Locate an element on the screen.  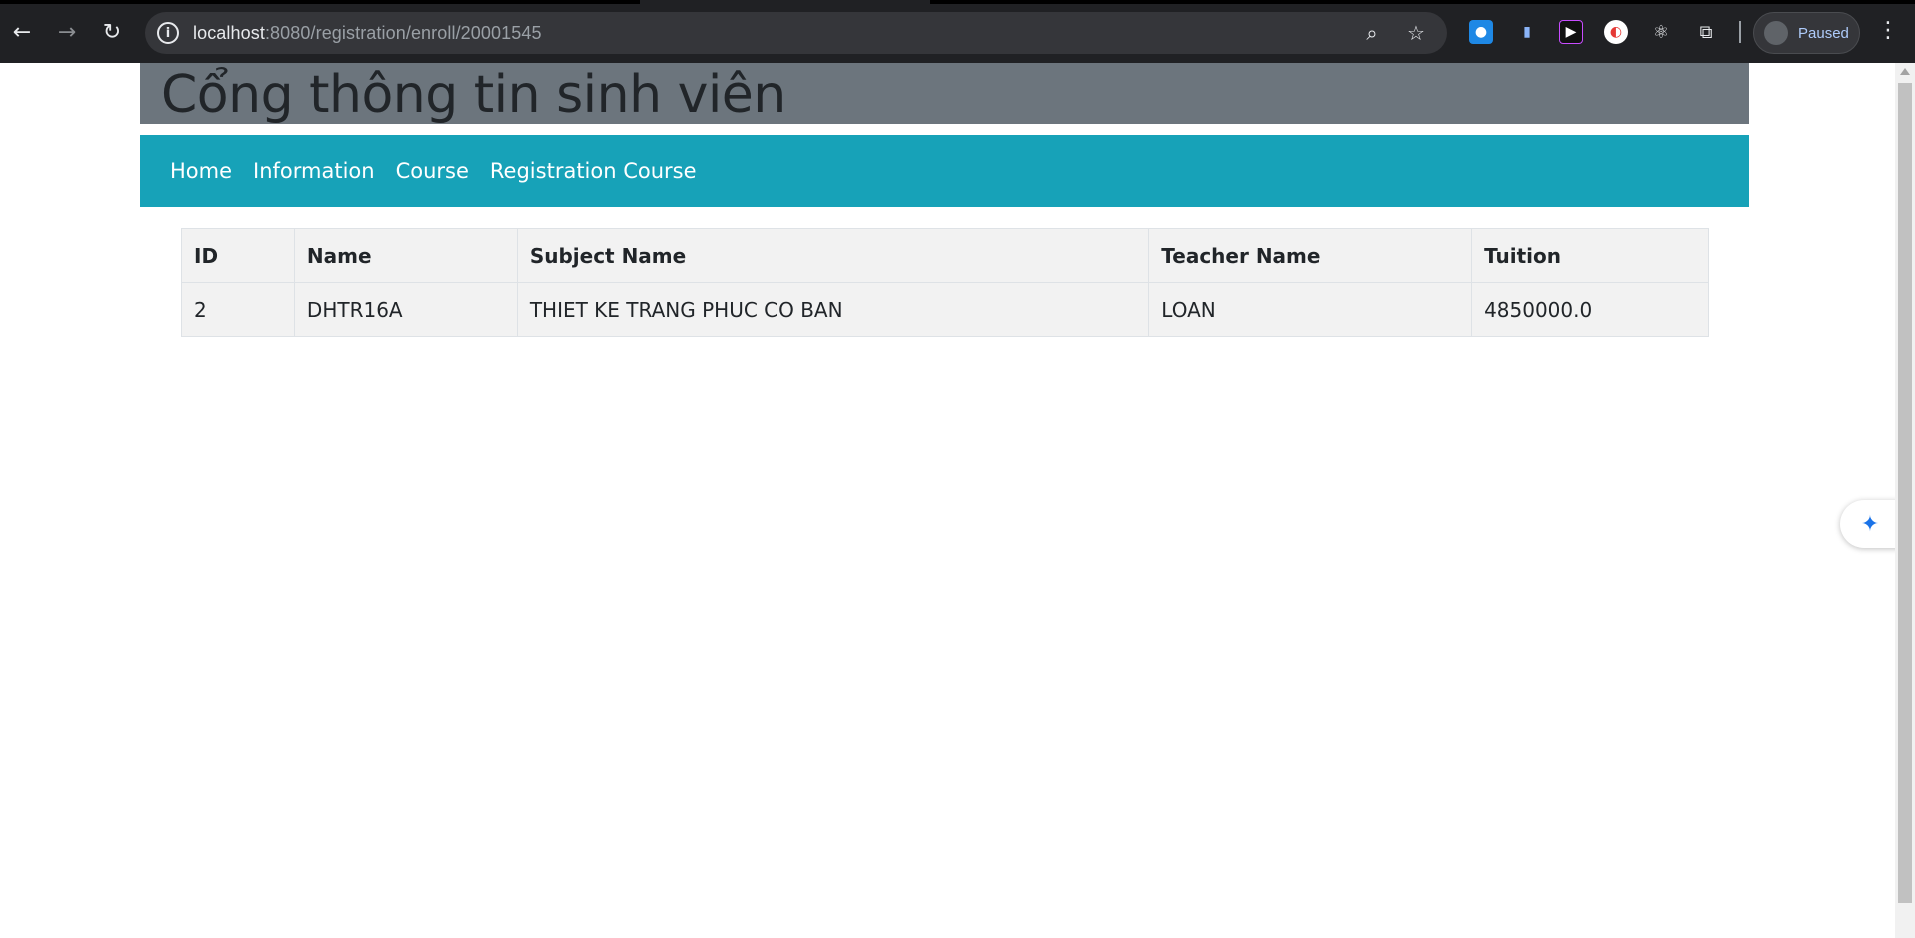
column-header-id: ID is located at coordinates (238, 255).